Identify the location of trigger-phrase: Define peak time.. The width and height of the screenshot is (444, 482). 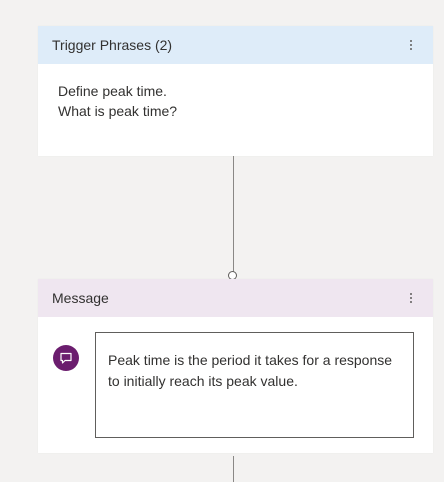
(112, 91).